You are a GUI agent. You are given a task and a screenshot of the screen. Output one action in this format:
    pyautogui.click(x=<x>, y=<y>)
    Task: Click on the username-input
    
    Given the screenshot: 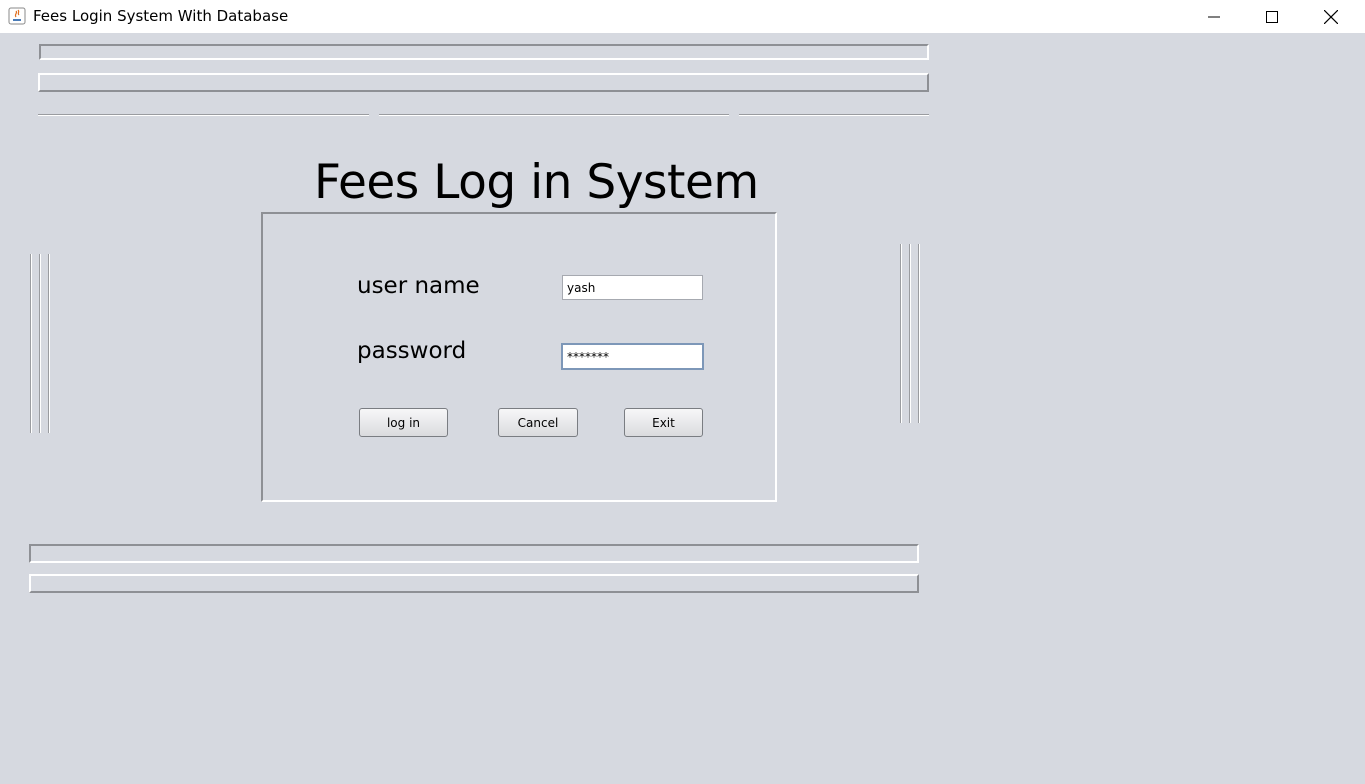 What is the action you would take?
    pyautogui.click(x=632, y=287)
    